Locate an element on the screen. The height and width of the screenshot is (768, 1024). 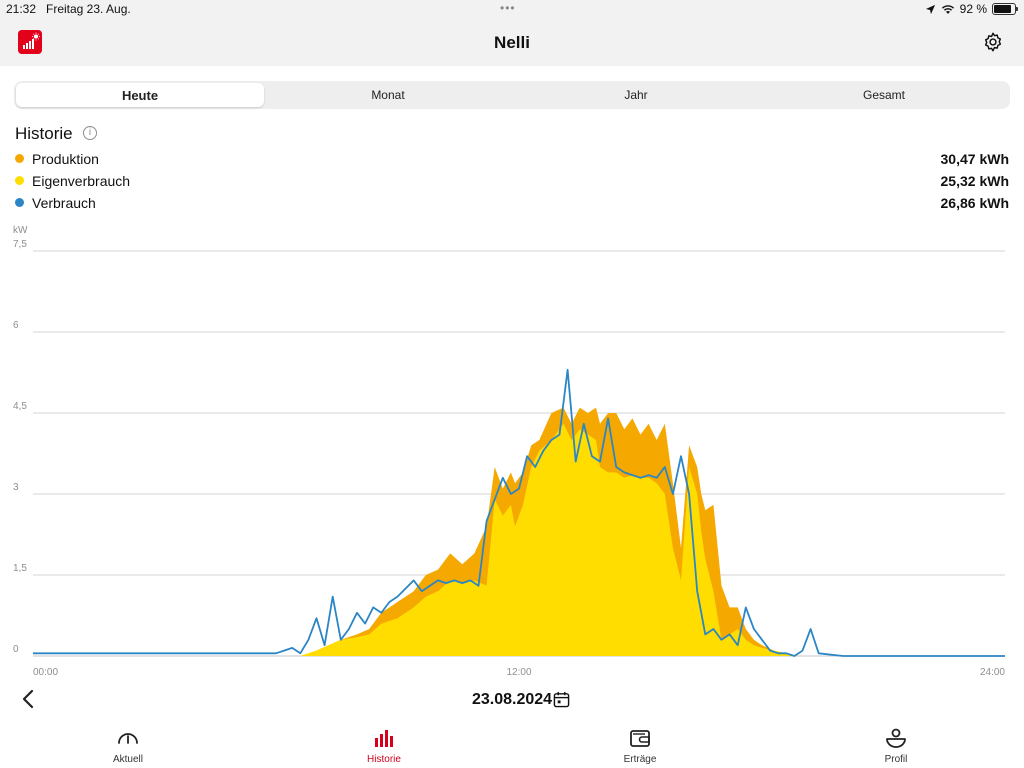
legend-label: Verbrauch is located at coordinates (64, 203).